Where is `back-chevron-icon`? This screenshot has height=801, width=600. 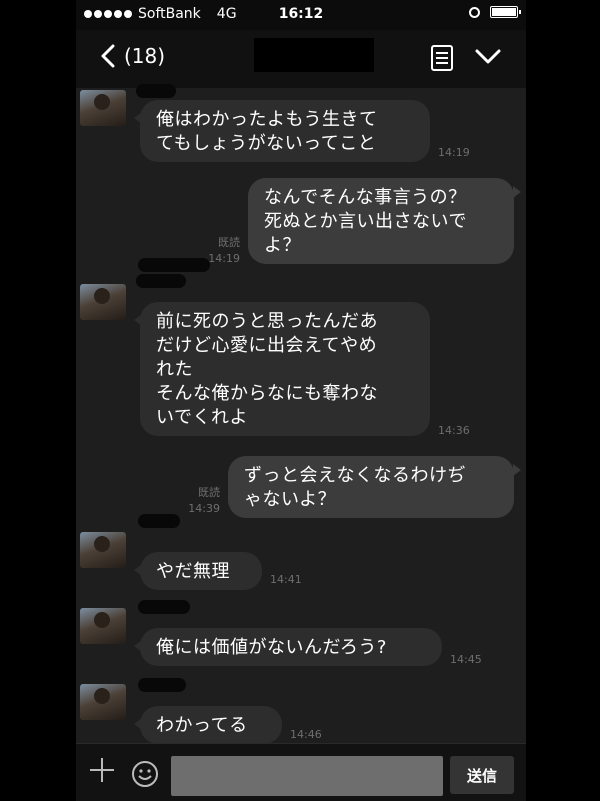 back-chevron-icon is located at coordinates (108, 56).